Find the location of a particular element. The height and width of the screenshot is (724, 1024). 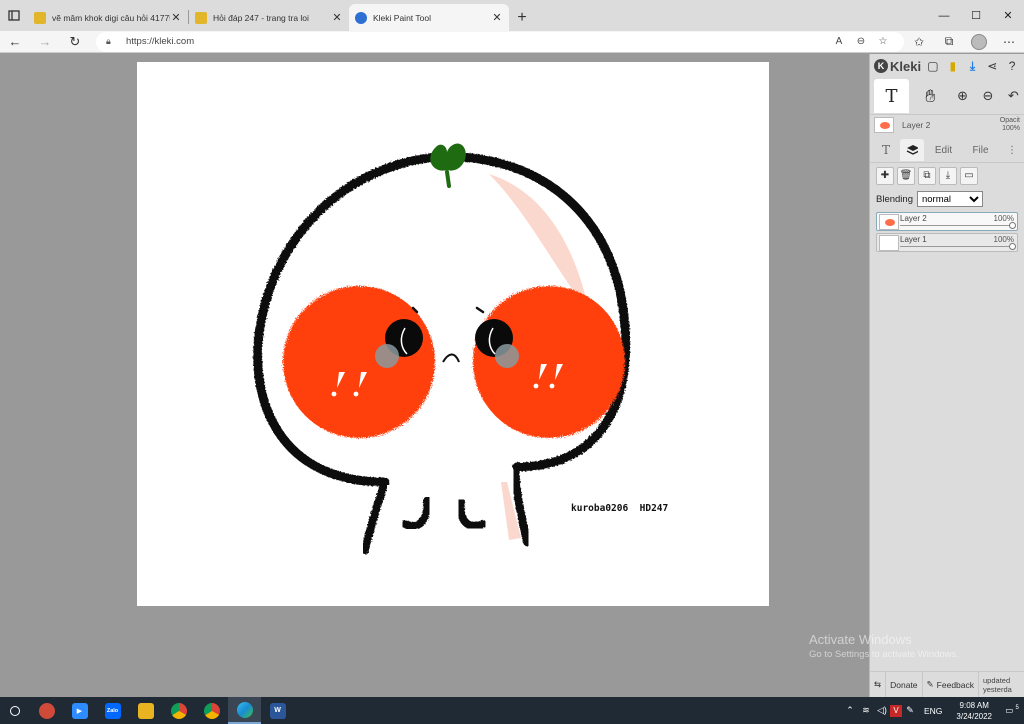

right-foot is located at coordinates (471, 514).